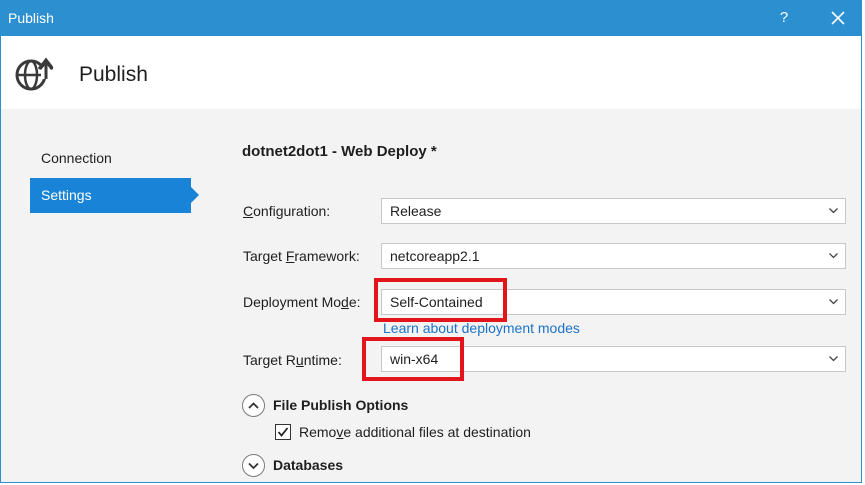 Image resolution: width=865 pixels, height=485 pixels. I want to click on close-icon, so click(838, 18).